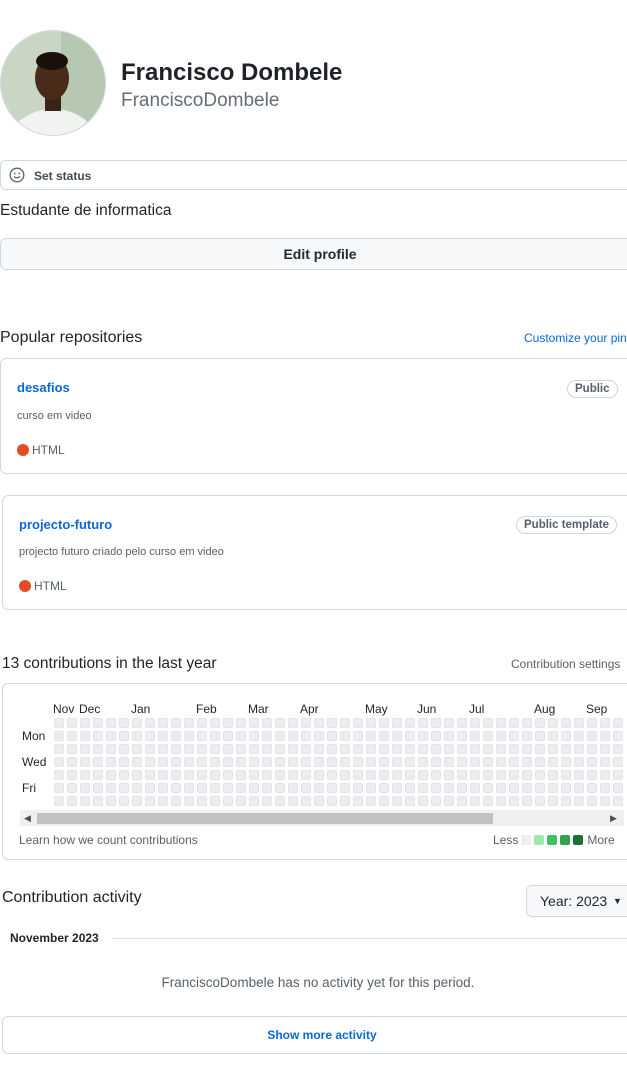  What do you see at coordinates (43, 387) in the screenshot?
I see `repo-name-link: desafios` at bounding box center [43, 387].